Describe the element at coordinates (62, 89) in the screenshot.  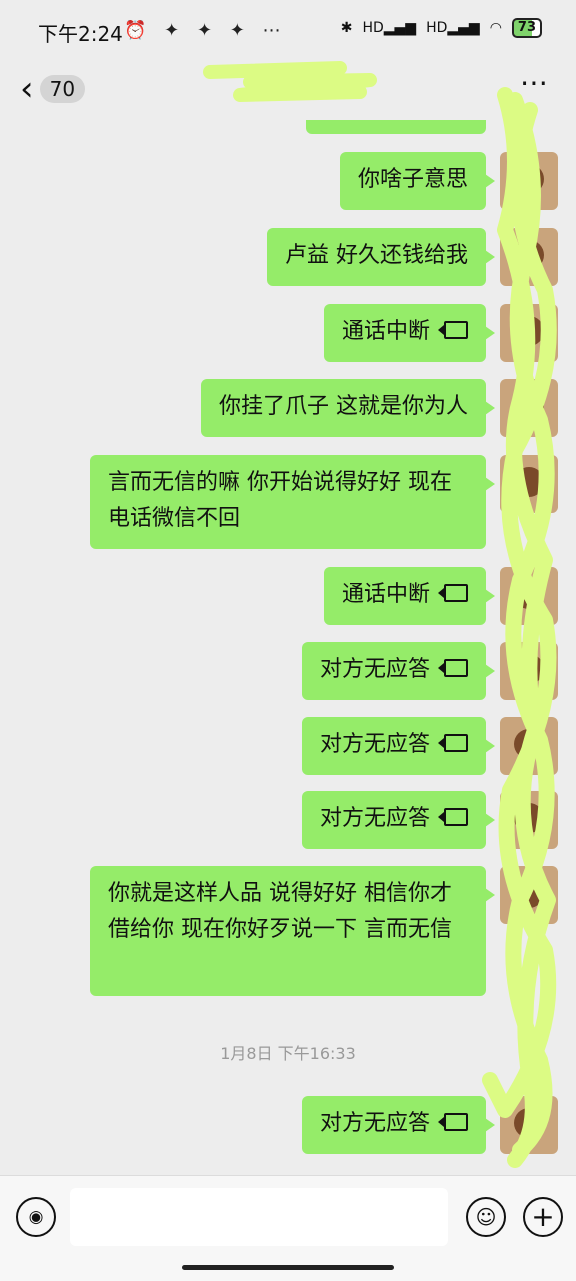
I see `unread-count-badge: 70` at that location.